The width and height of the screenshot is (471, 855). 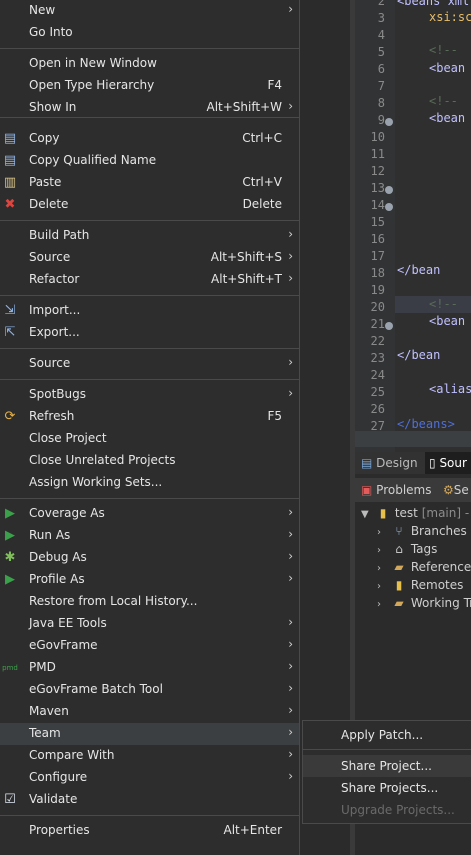 What do you see at coordinates (149, 580) in the screenshot?
I see `menu-item-profile-as: ▶ Profile As ›` at bounding box center [149, 580].